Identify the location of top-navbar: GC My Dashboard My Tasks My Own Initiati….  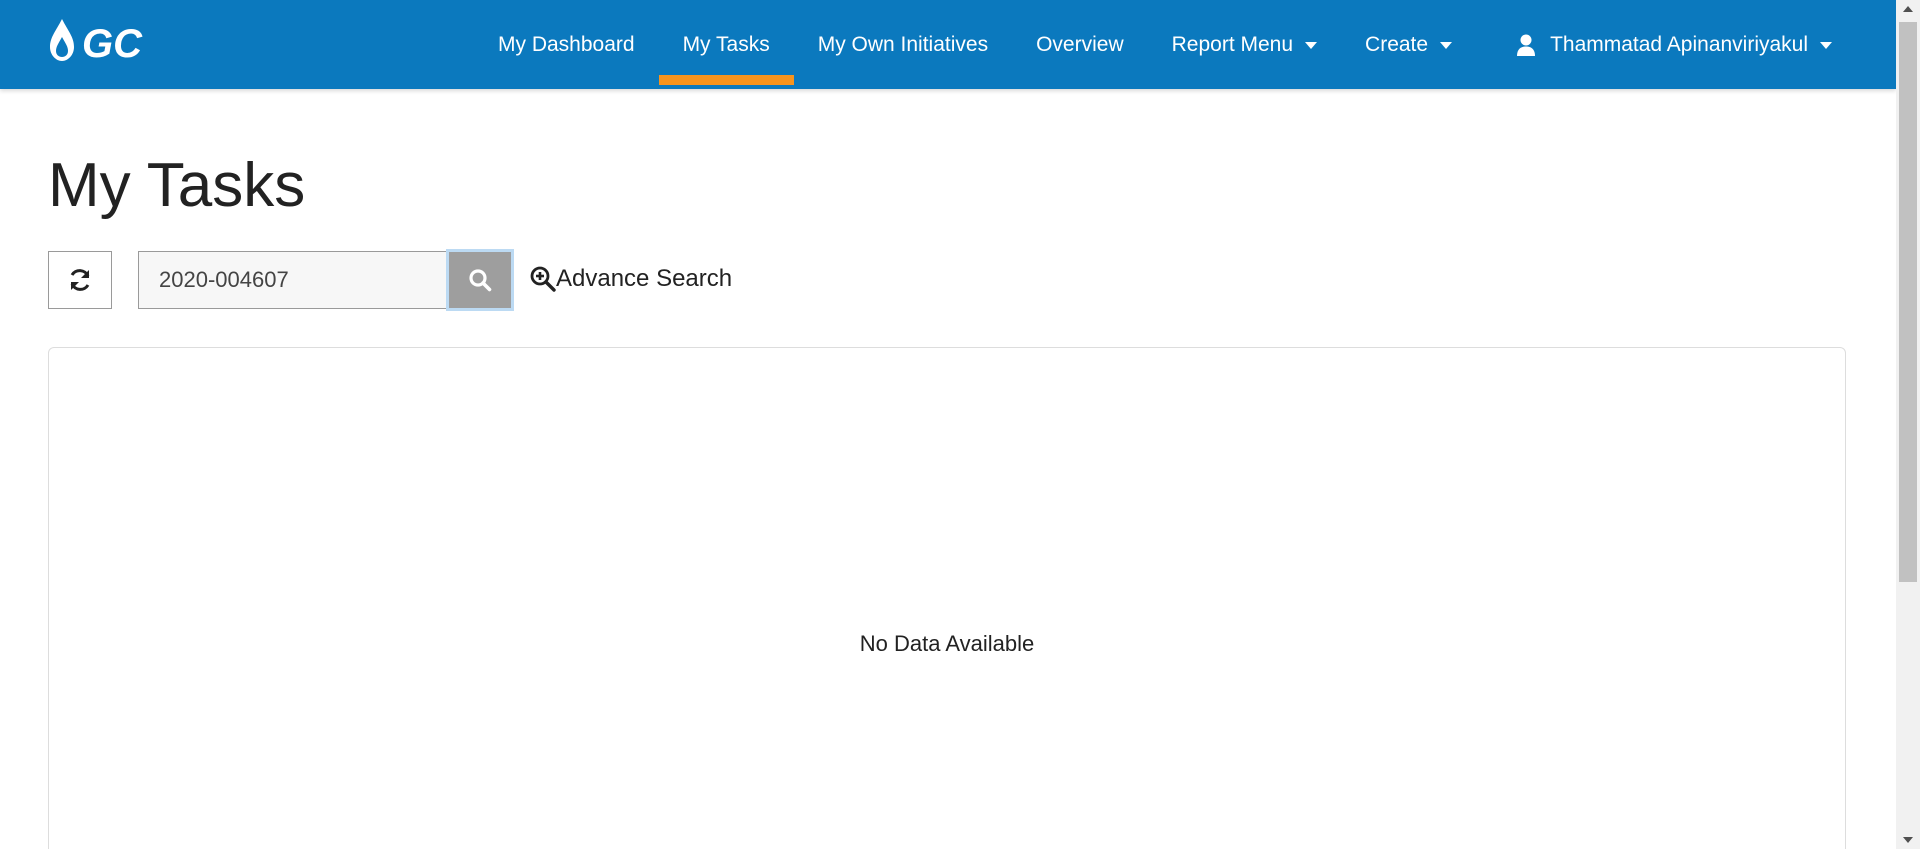
(948, 44).